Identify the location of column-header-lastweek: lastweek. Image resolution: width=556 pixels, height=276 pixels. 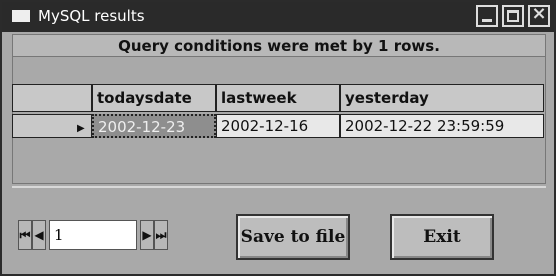
(278, 98).